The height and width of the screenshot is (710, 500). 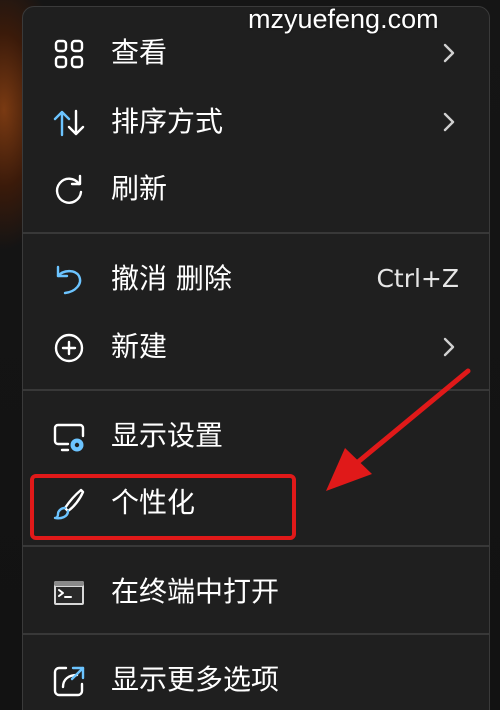 I want to click on menu-item-label: 查看, so click(x=139, y=52).